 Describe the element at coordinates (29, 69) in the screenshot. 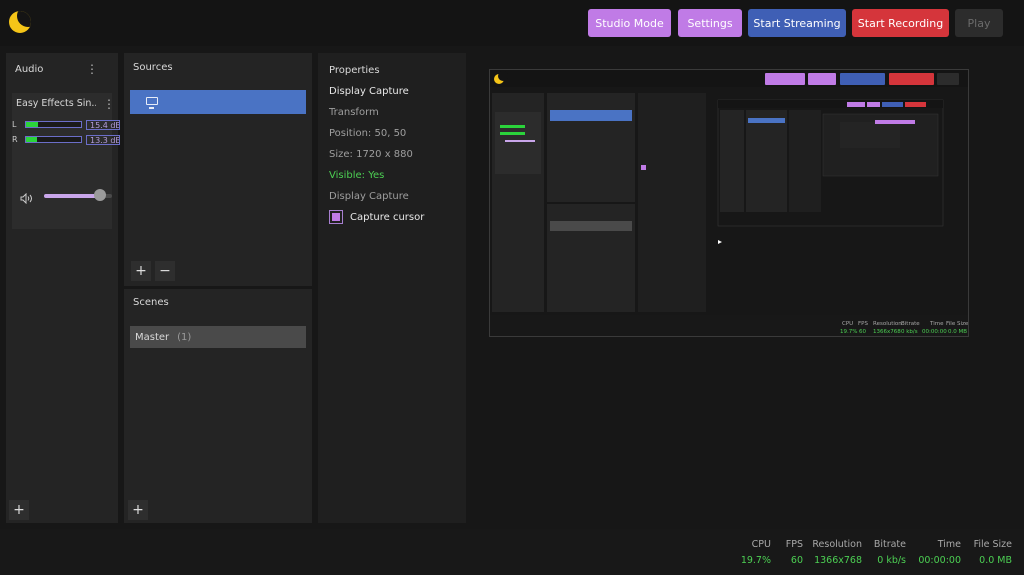

I see `audio-title: Audio` at that location.